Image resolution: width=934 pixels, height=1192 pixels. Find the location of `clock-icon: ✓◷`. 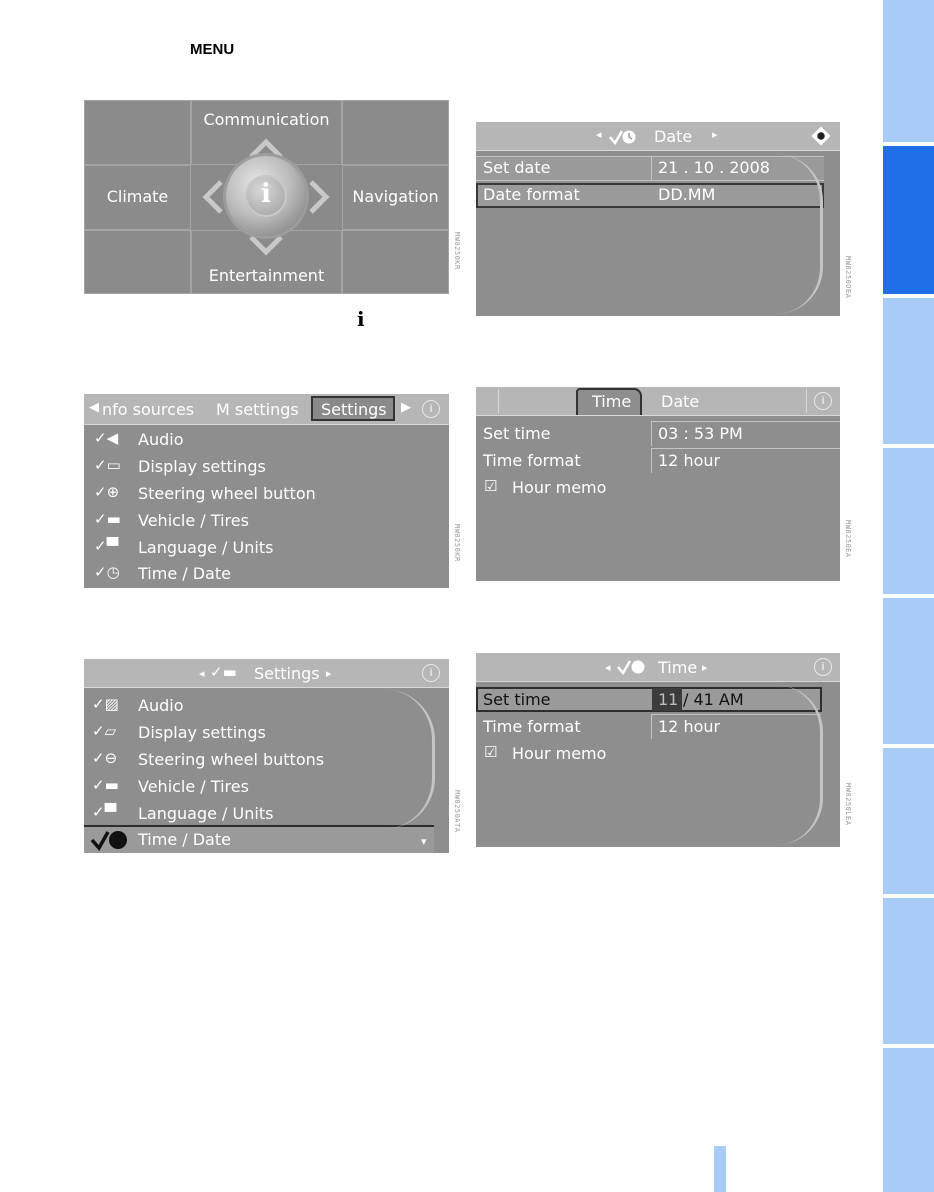

clock-icon: ✓◷ is located at coordinates (107, 572).